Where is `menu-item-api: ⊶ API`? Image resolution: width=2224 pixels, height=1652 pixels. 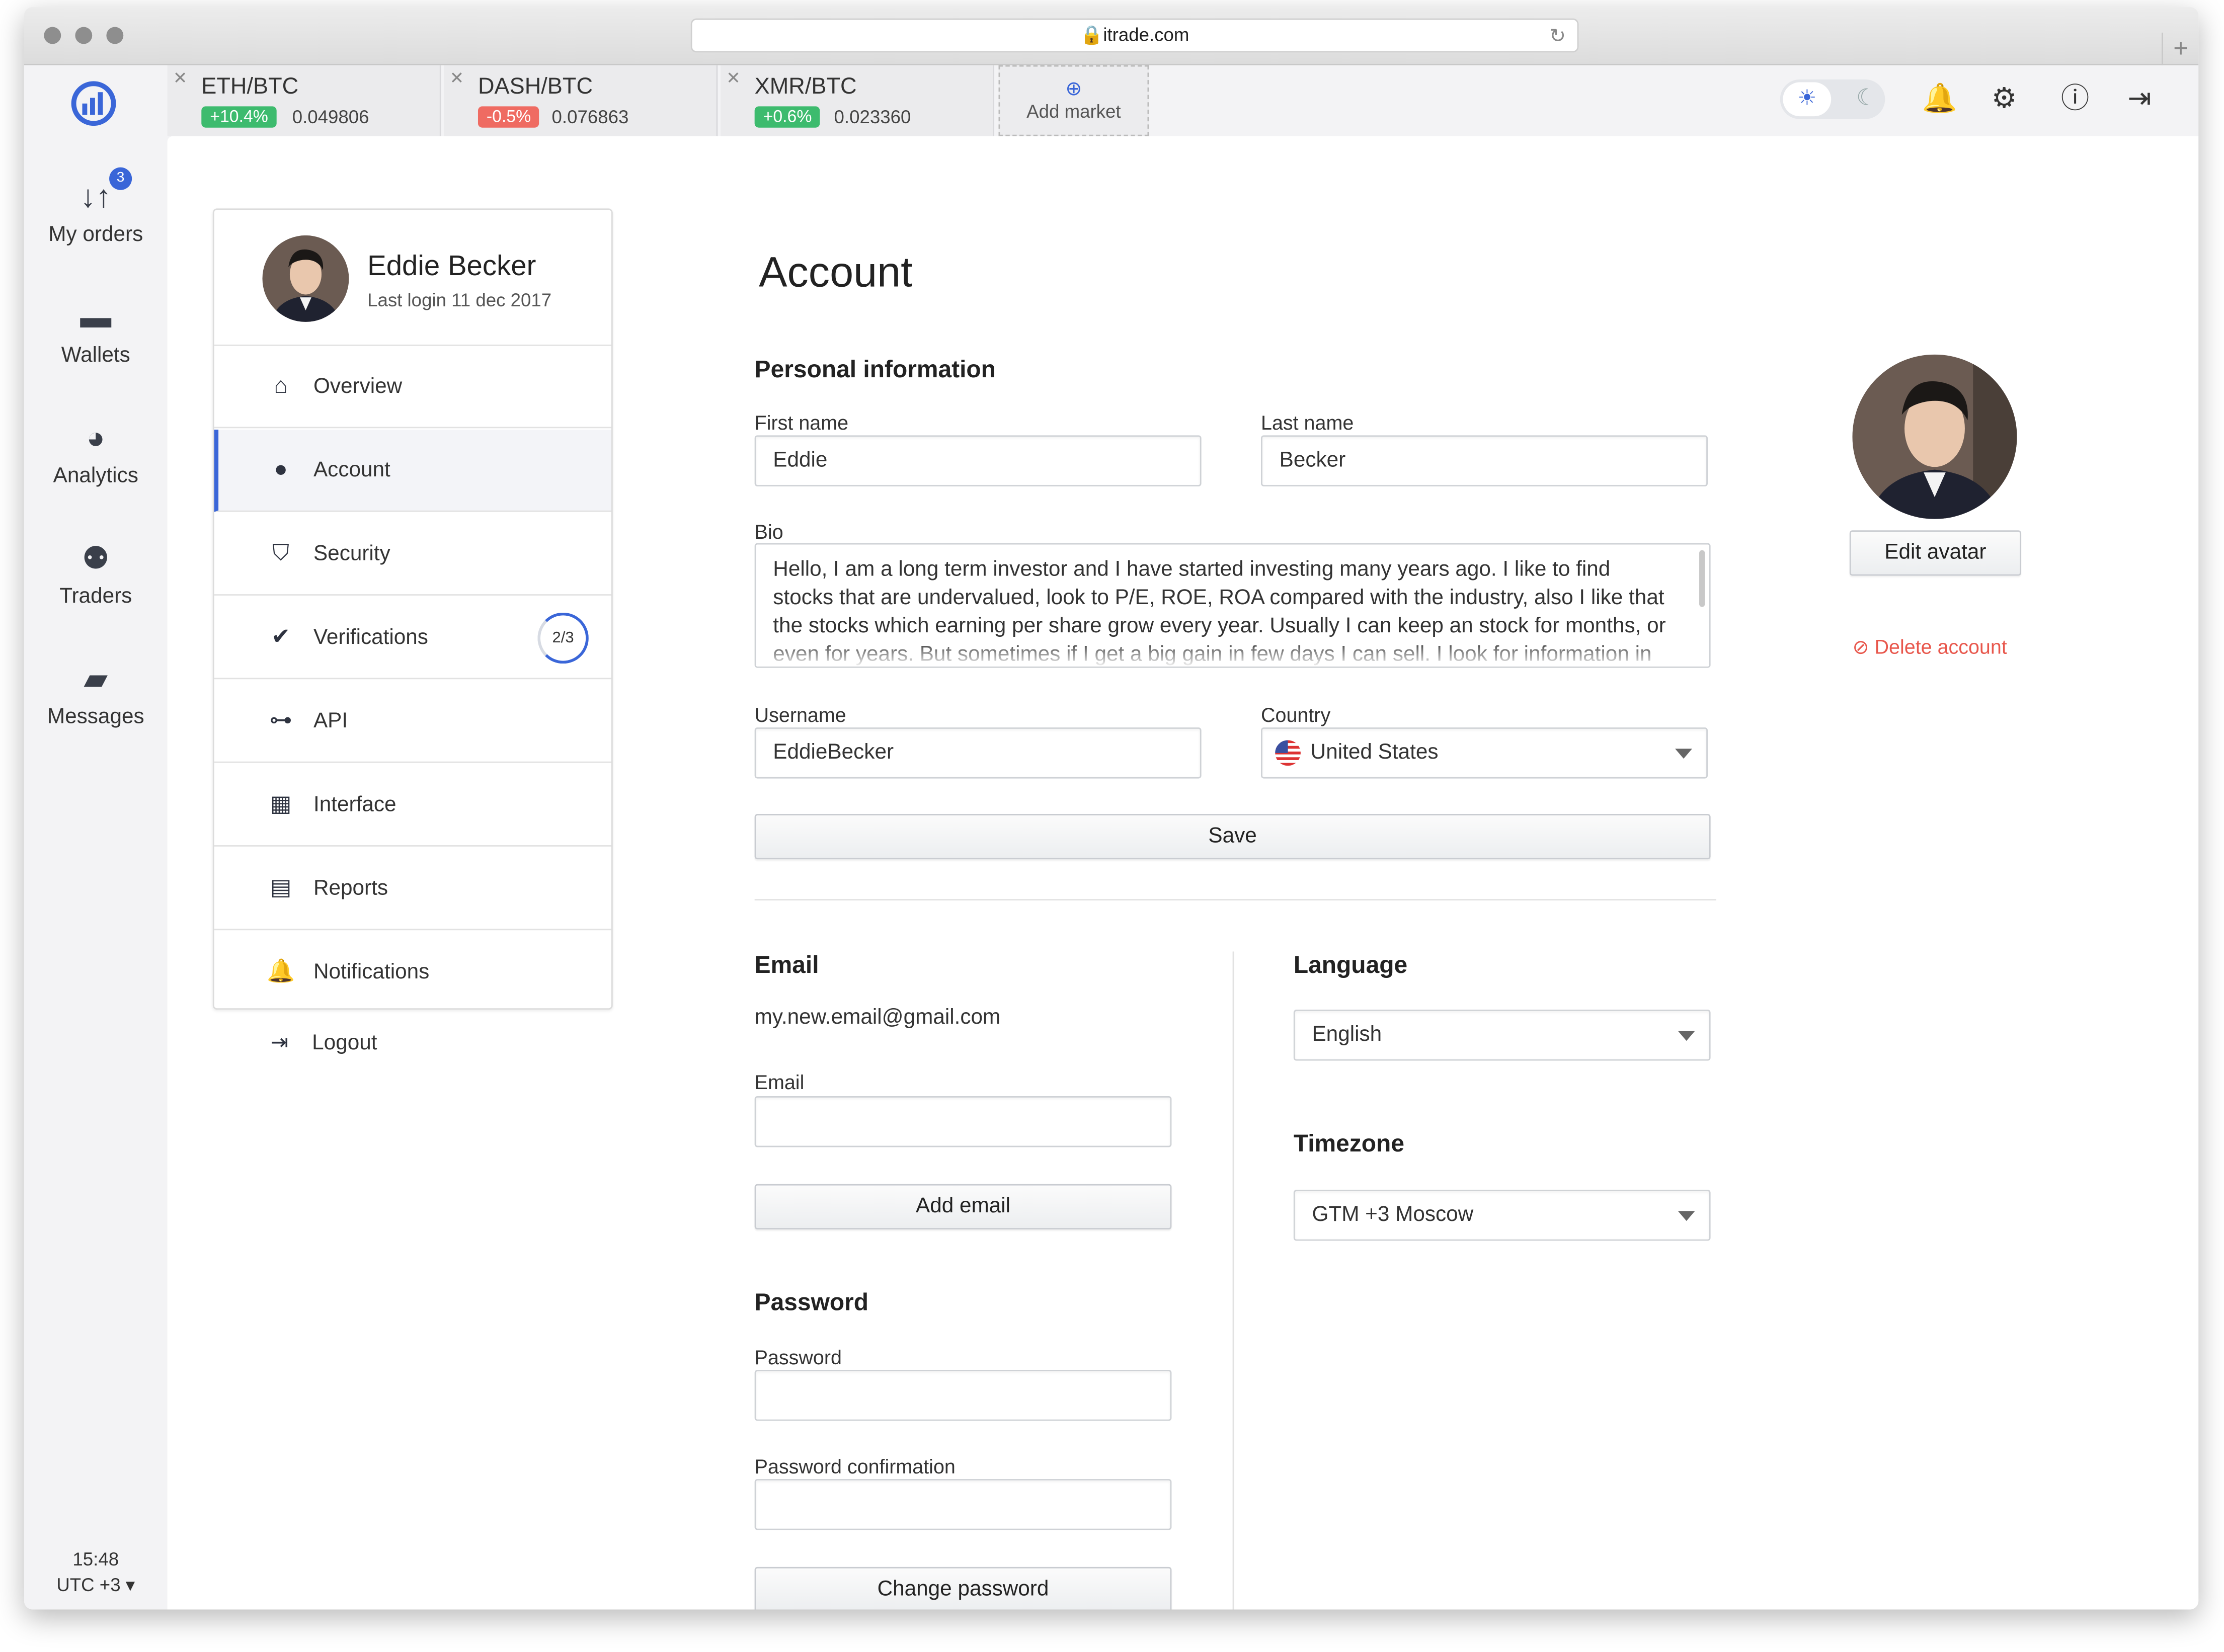
menu-item-api: ⊶ API is located at coordinates (412, 722).